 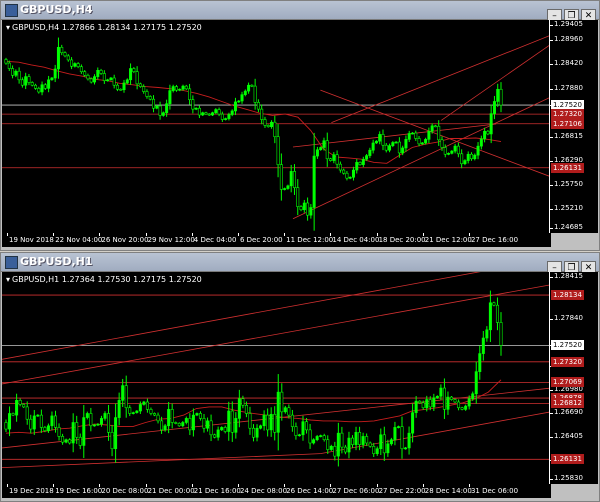 I want to click on time-tick-label: 21 Dec 16:00, so click(x=216, y=489).